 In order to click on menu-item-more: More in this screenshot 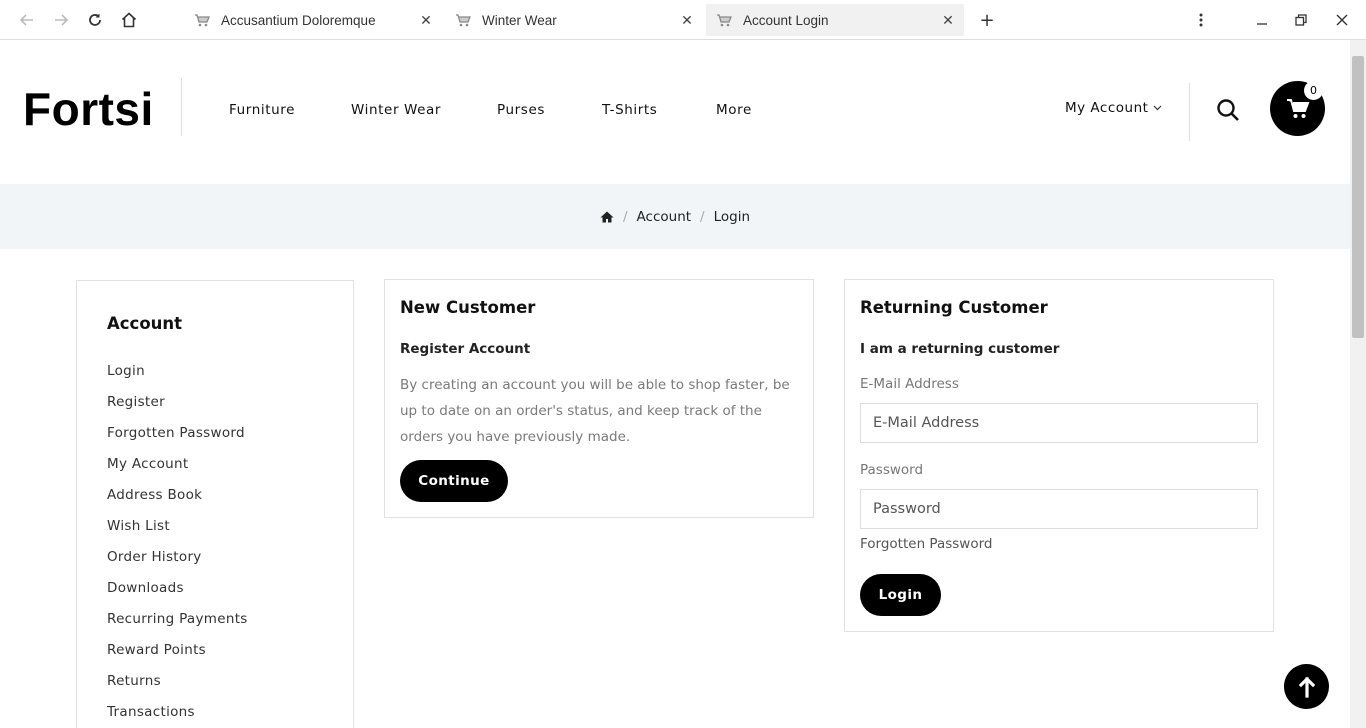, I will do `click(734, 110)`.